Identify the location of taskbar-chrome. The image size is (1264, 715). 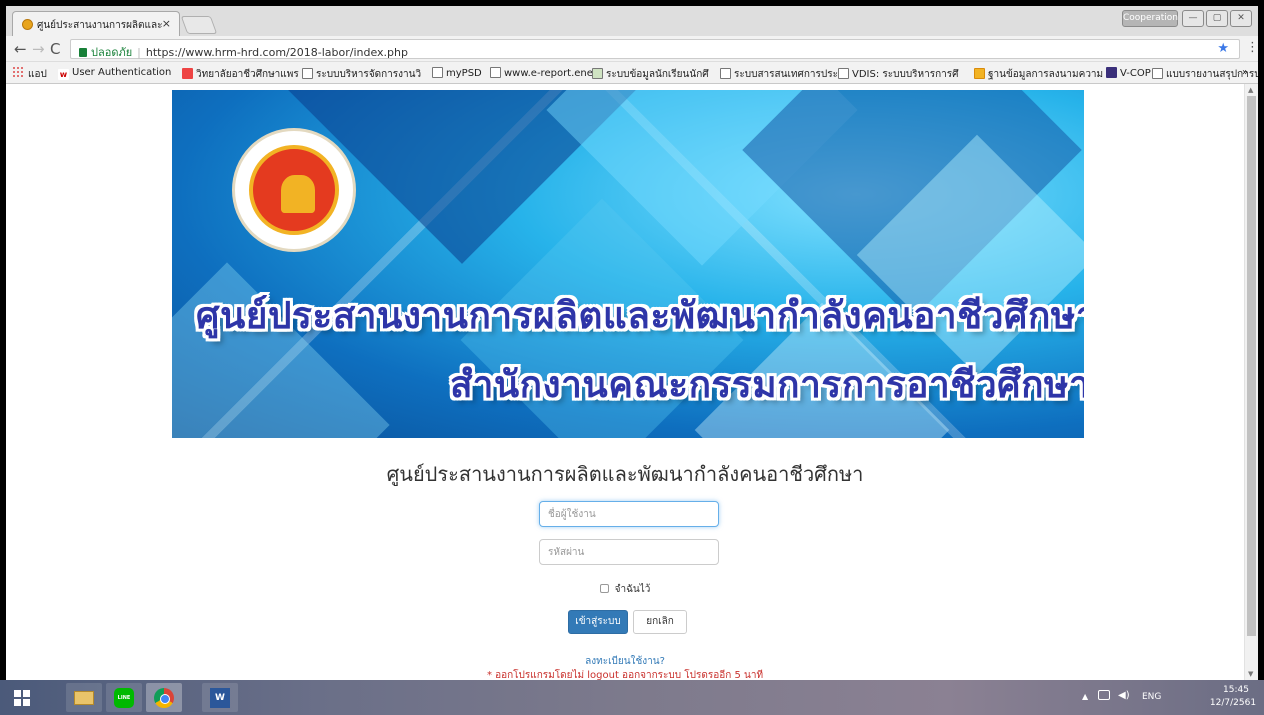
(164, 697).